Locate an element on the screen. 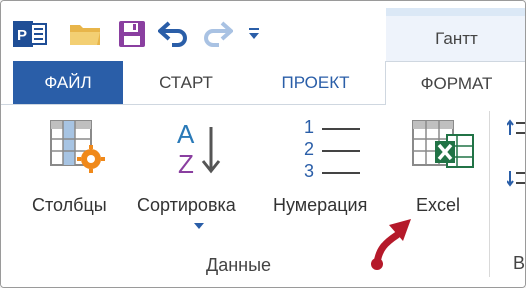 This screenshot has height=288, width=526. columns-button: Столбцы is located at coordinates (81, 175).